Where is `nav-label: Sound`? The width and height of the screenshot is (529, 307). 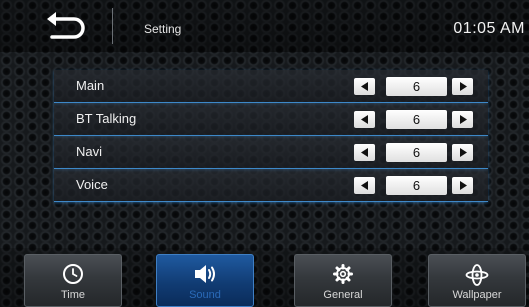 nav-label: Sound is located at coordinates (205, 295).